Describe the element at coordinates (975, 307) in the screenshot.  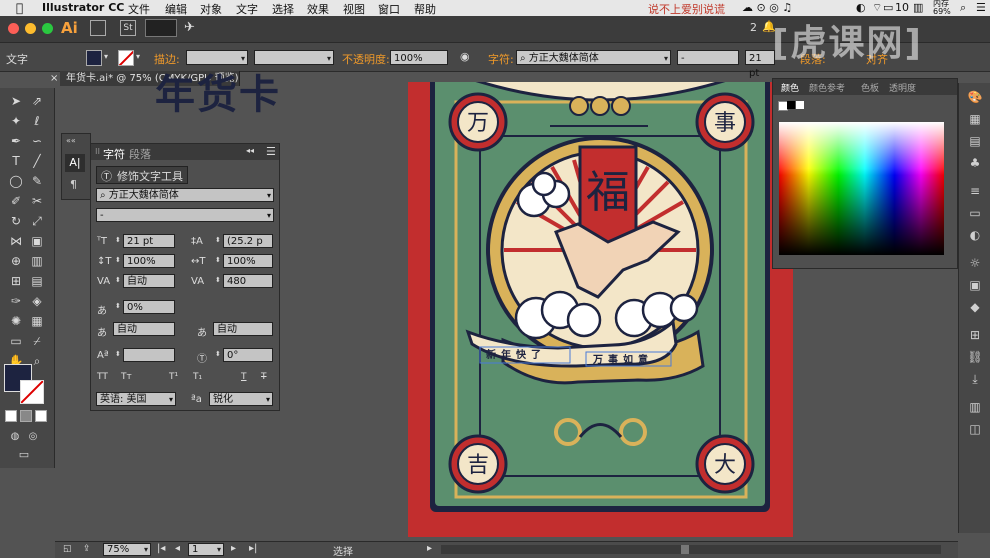
I see `layers-icon: ◆` at that location.